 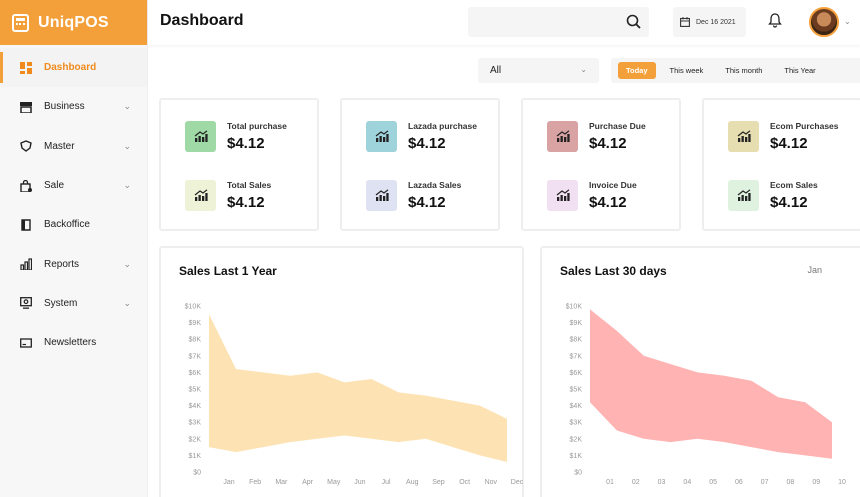 I want to click on page-title: Dashboard, so click(x=202, y=20).